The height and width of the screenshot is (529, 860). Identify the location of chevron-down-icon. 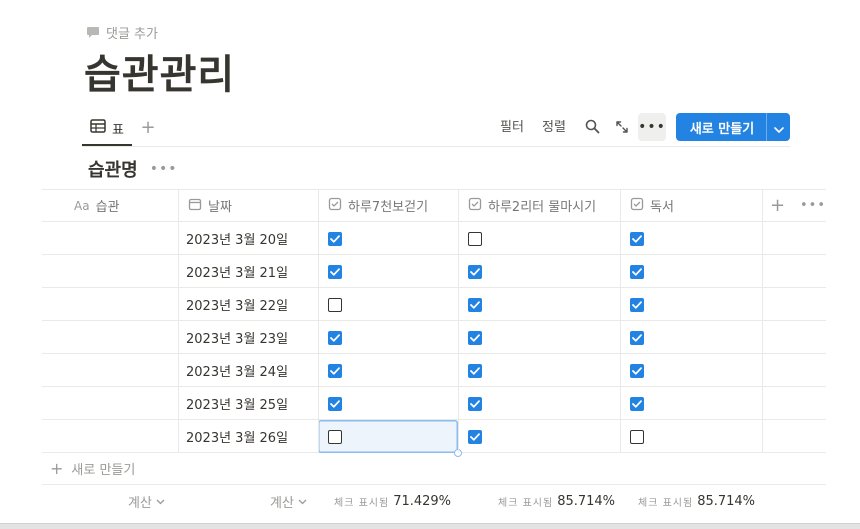
(778, 127).